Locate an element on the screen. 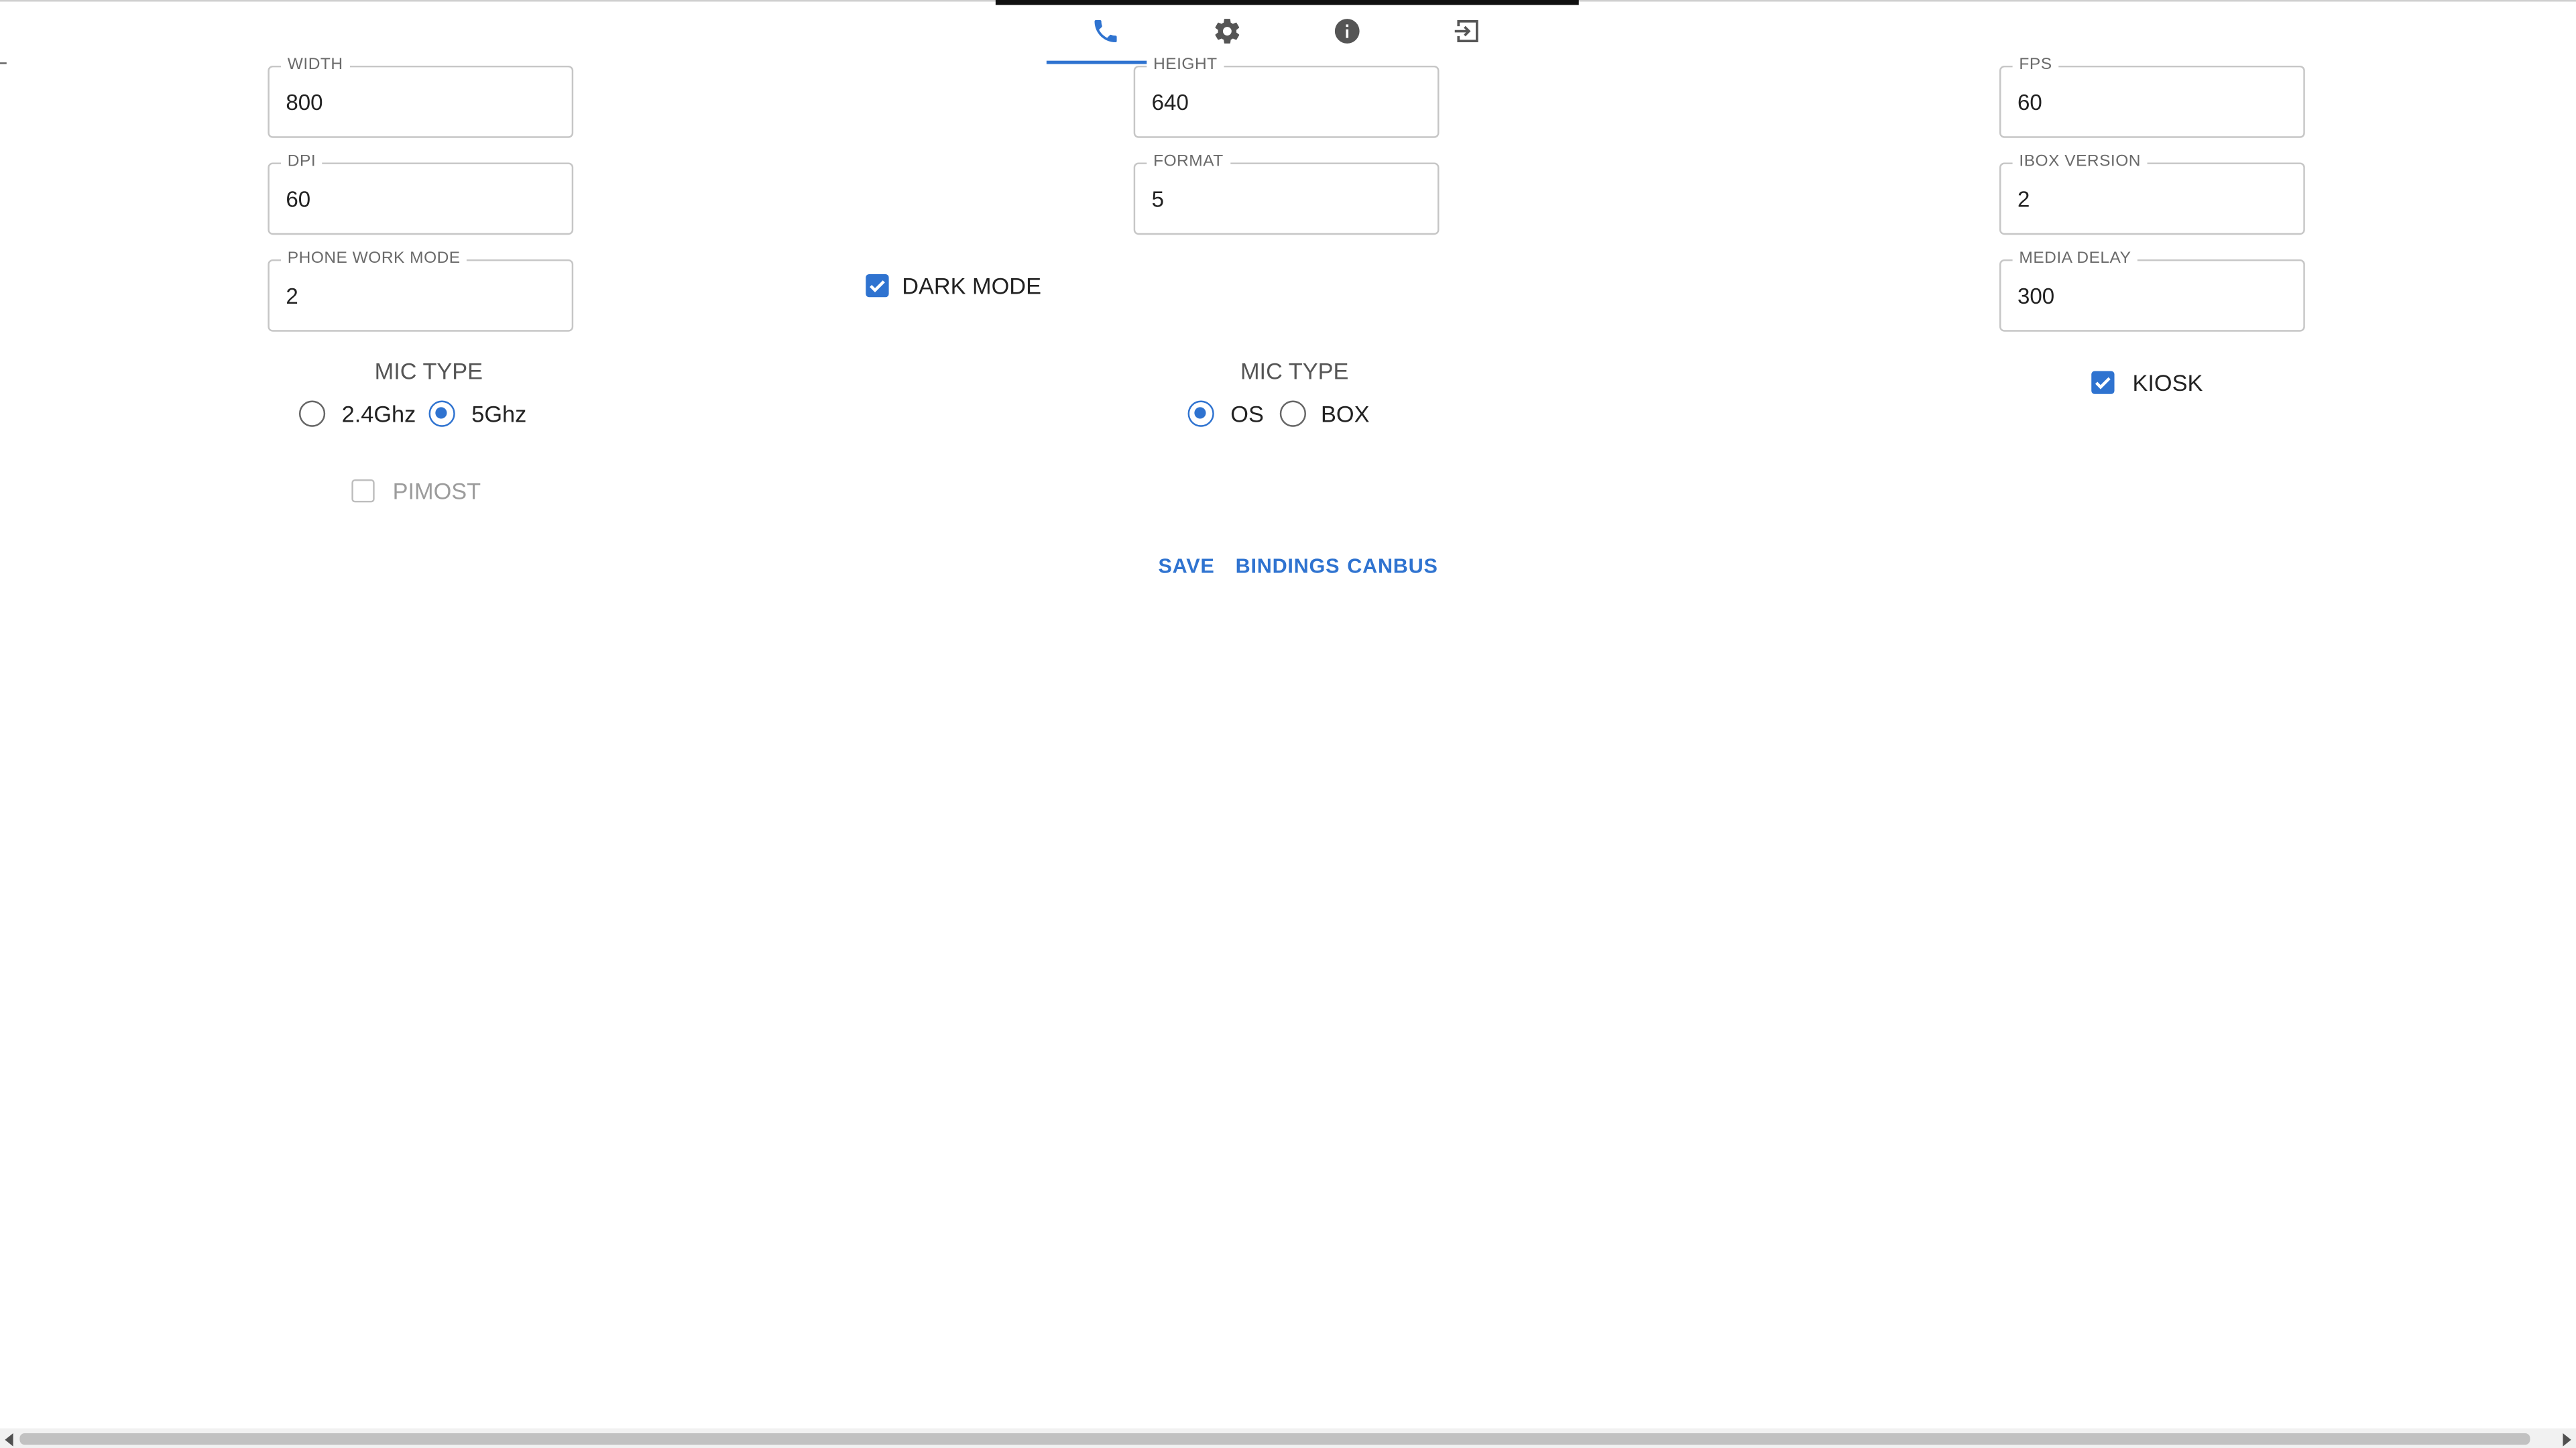  width-label: WIDTH is located at coordinates (315, 66).